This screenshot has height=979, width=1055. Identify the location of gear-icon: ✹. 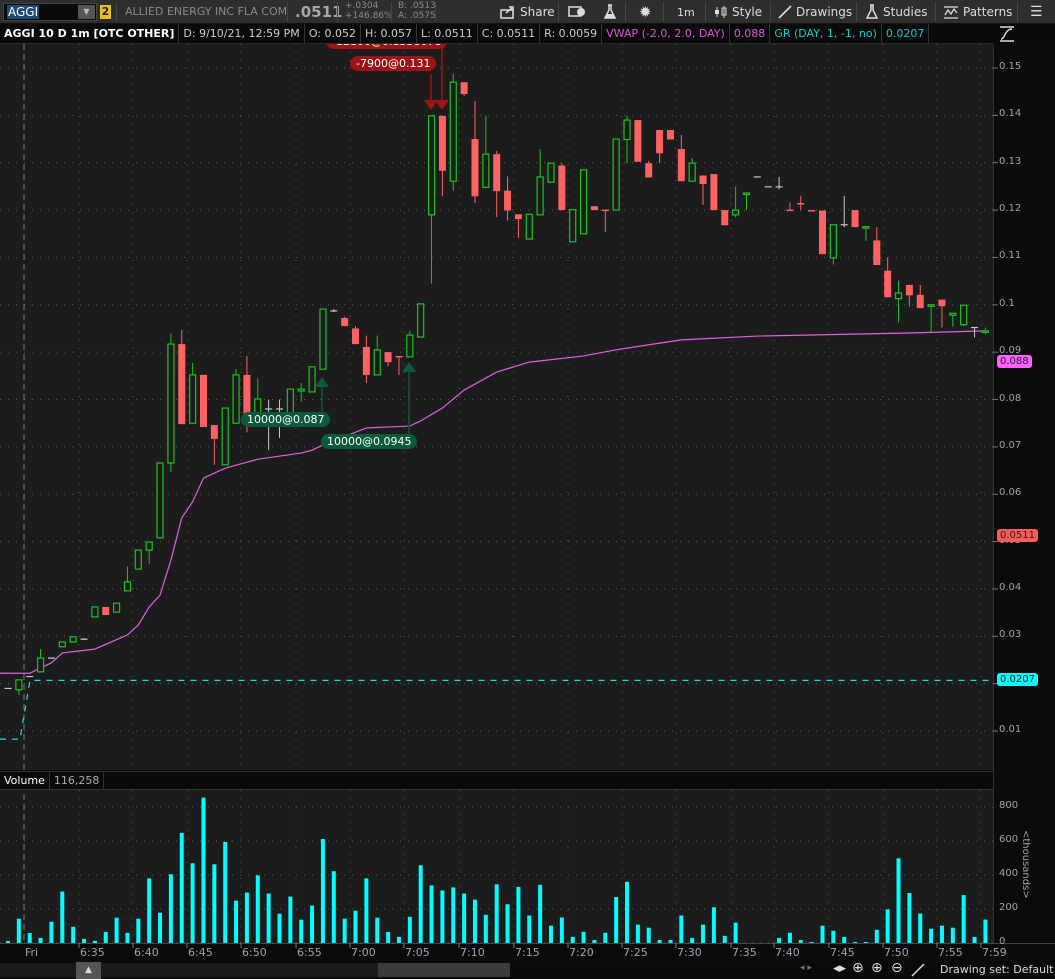
(645, 12).